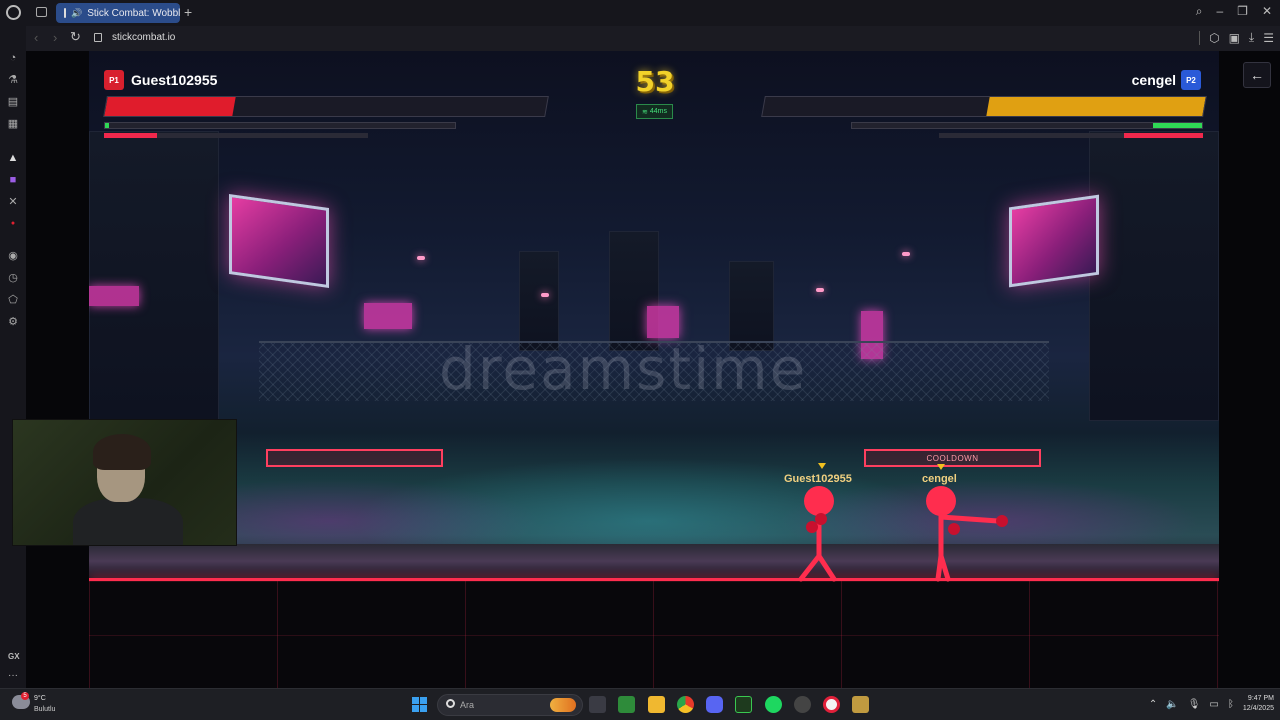 This screenshot has height=720, width=1280. What do you see at coordinates (1153, 704) in the screenshot?
I see `chevron-up-icon: ⌃` at bounding box center [1153, 704].